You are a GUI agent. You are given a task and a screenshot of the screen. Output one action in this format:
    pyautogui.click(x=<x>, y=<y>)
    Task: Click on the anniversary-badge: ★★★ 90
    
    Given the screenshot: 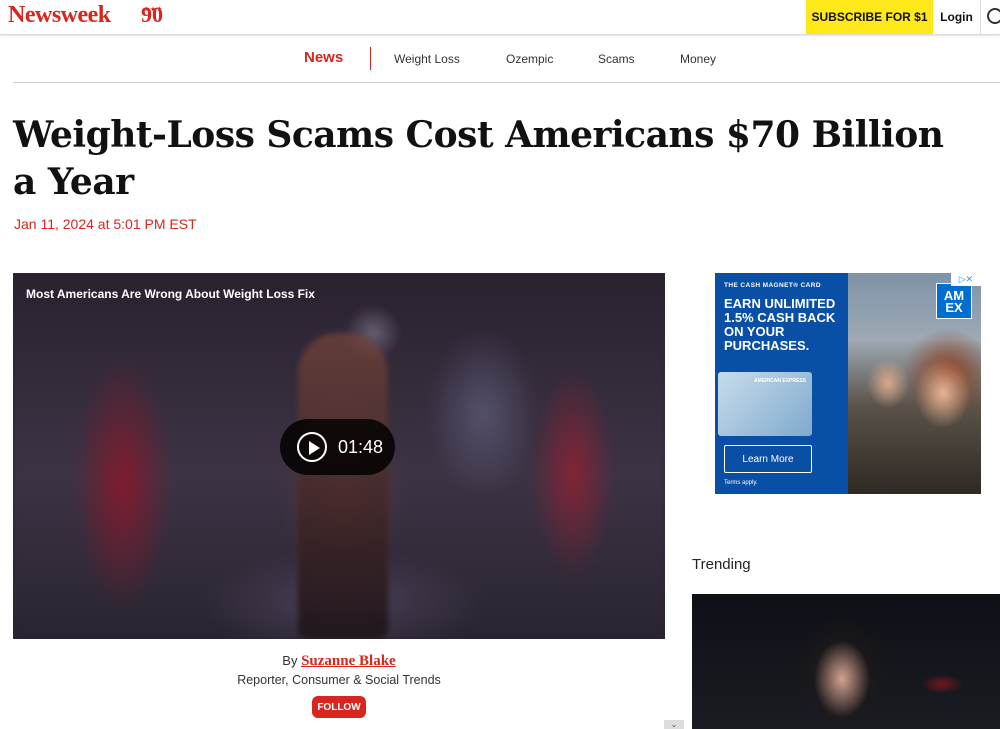 What is the action you would take?
    pyautogui.click(x=152, y=15)
    